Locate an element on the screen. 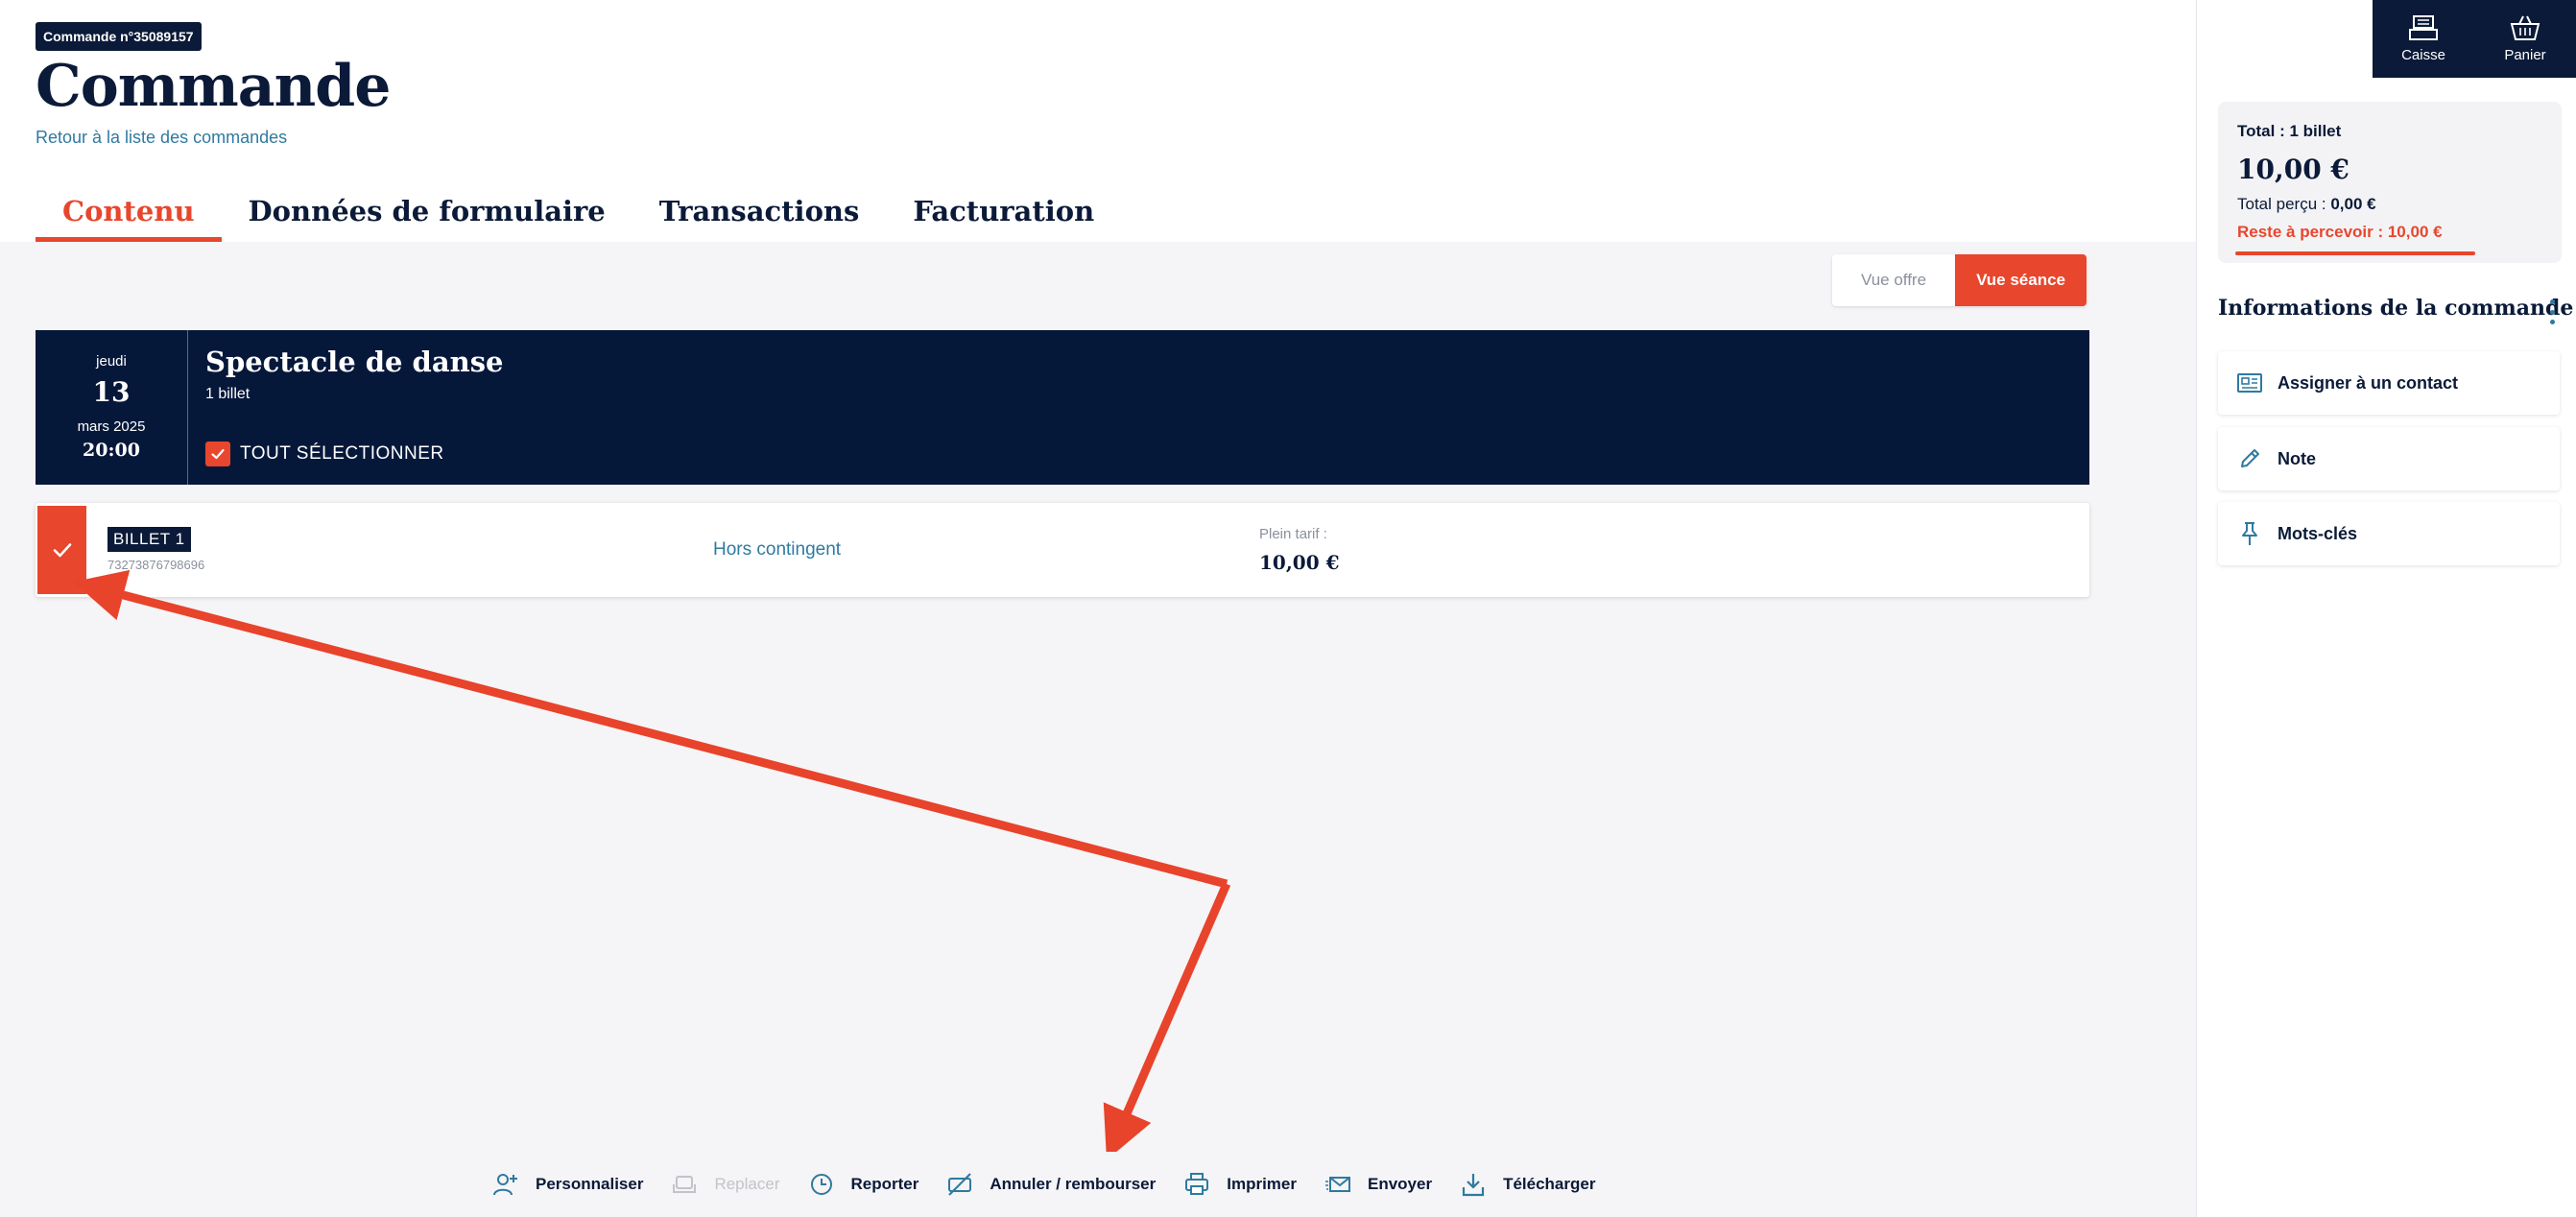 The width and height of the screenshot is (2576, 1217). cancel-refund-button: Annuler / rembourser is located at coordinates (1050, 1184).